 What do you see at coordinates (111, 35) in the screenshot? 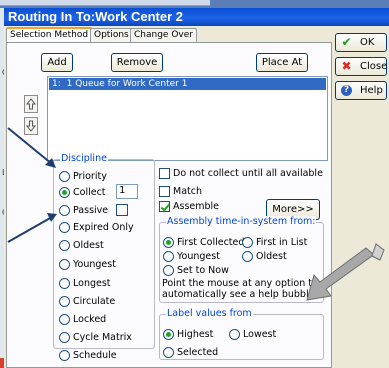
I see `tab-options: Options` at bounding box center [111, 35].